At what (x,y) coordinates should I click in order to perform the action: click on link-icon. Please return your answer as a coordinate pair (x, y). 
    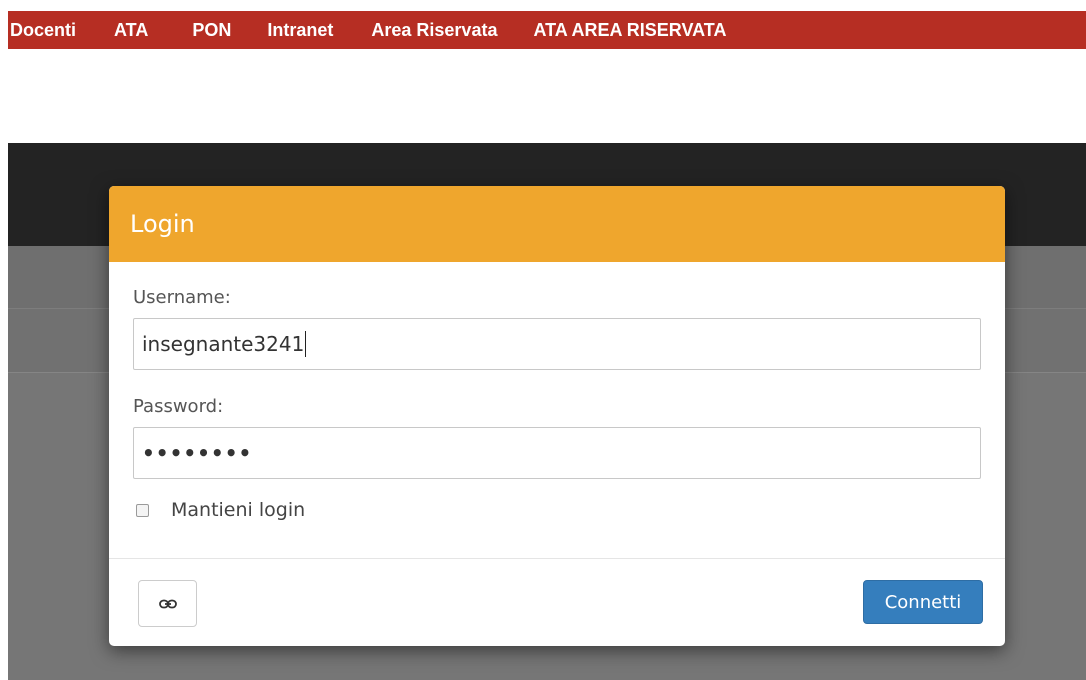
    Looking at the image, I should click on (167, 604).